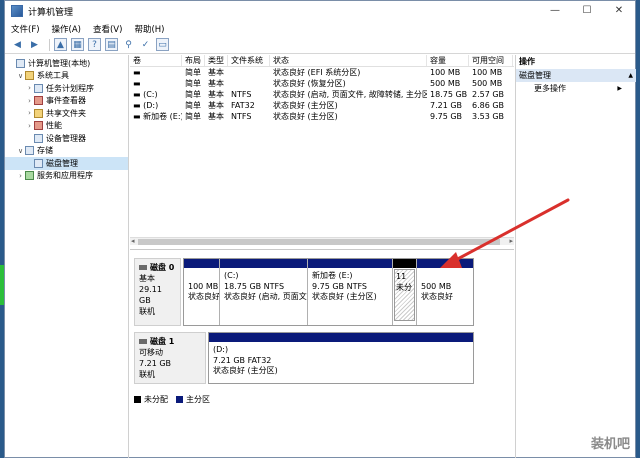  I want to click on volume-row: ▬ 简单 基本 状态良好 (恢复分区) 500 MB 500 MB, so click(322, 83).